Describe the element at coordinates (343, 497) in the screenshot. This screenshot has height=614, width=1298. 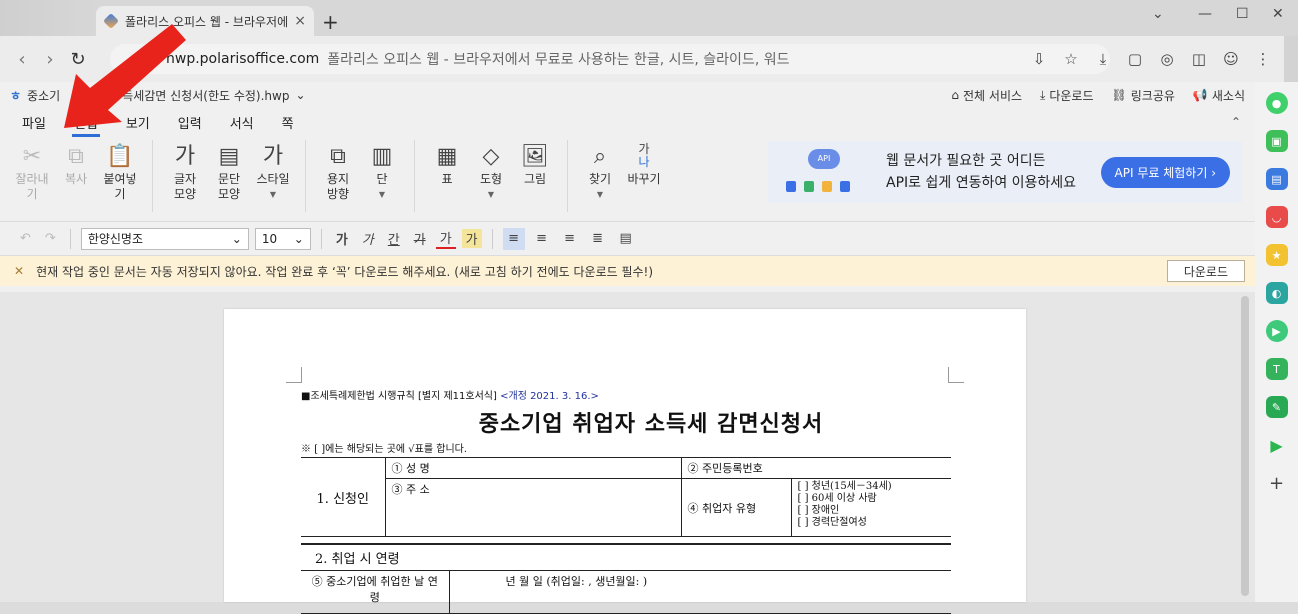
I see `applicant-label: 1. 신청인` at that location.